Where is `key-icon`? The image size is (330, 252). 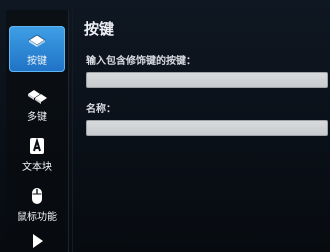 key-icon is located at coordinates (37, 40).